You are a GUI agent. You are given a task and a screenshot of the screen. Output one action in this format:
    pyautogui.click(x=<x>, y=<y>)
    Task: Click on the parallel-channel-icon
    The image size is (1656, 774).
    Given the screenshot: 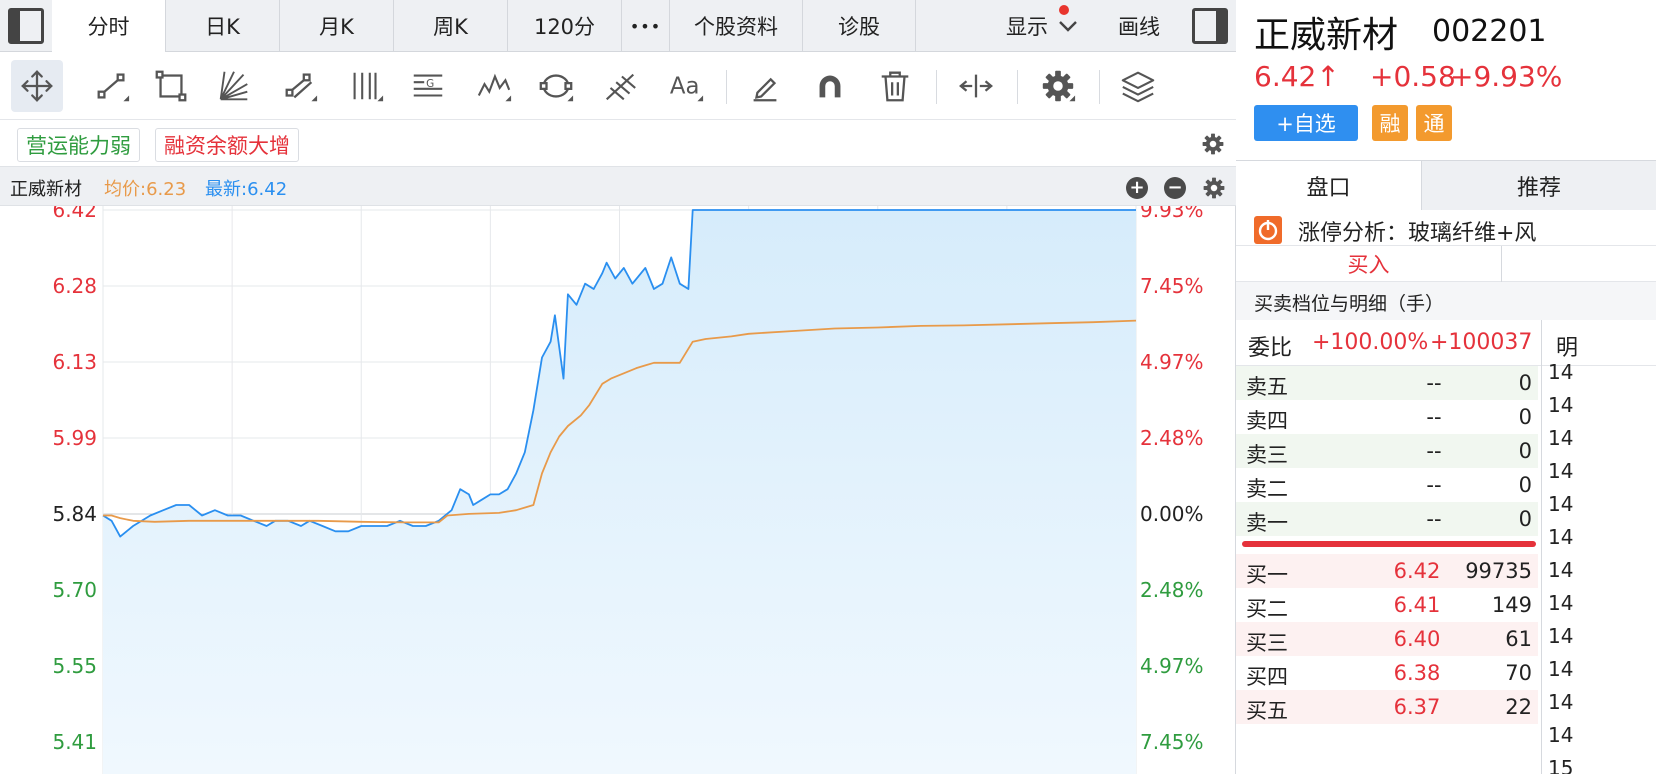 What is the action you would take?
    pyautogui.click(x=301, y=87)
    